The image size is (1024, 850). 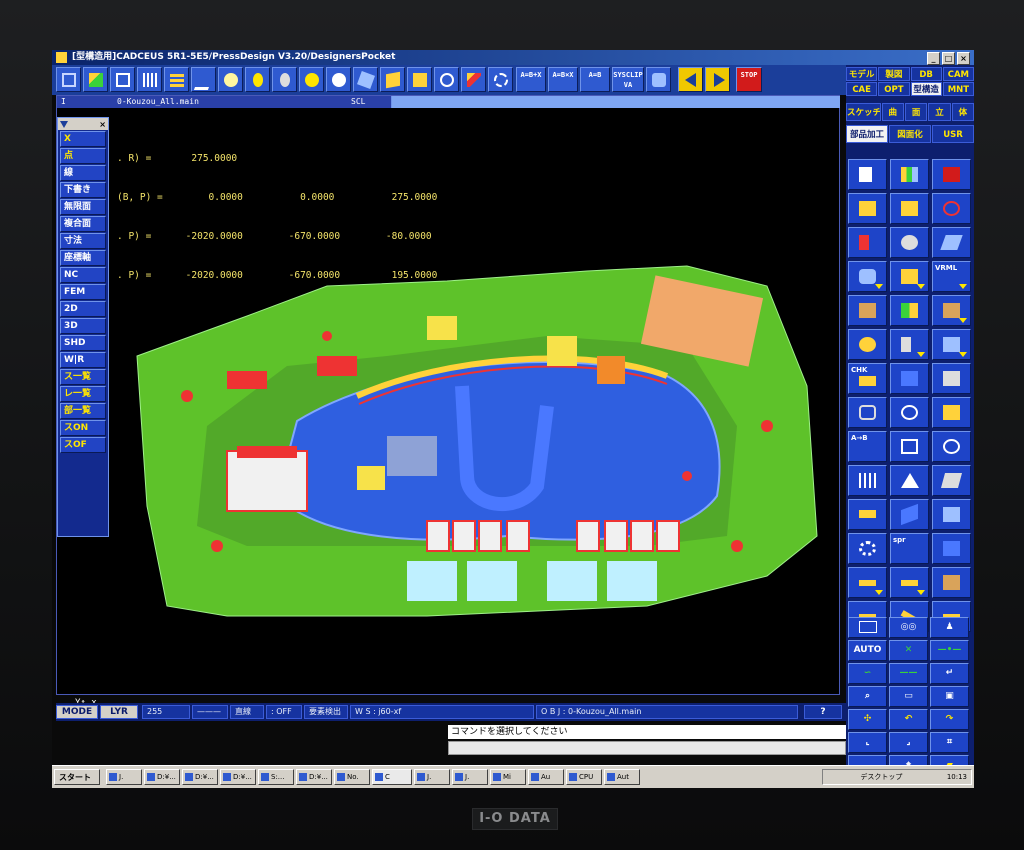 I want to click on maximize-button: □, so click(x=948, y=58).